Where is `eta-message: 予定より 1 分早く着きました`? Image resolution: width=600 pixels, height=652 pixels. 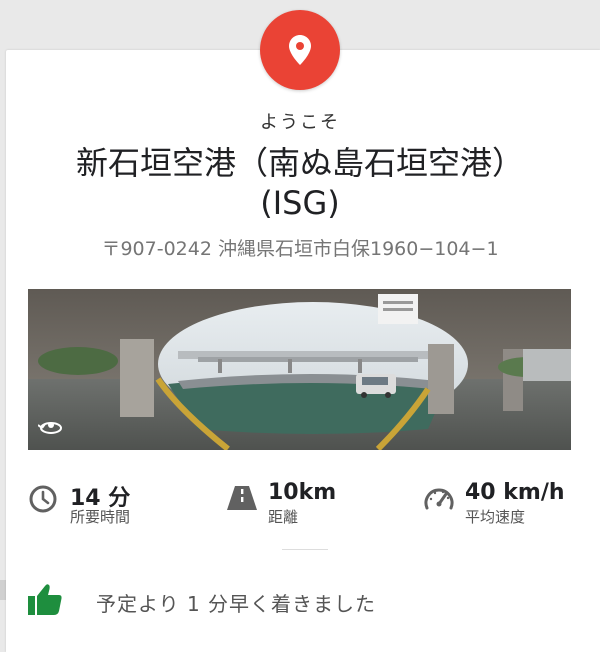
eta-message: 予定より 1 分早く着きました is located at coordinates (236, 604).